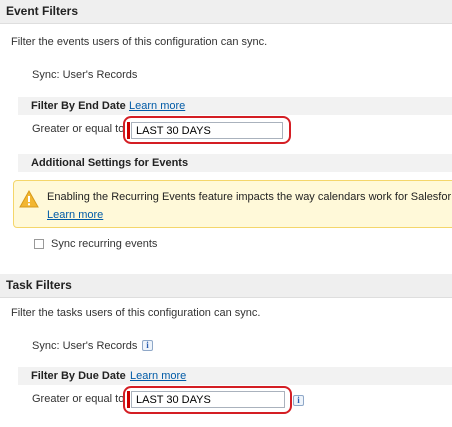 Image resolution: width=452 pixels, height=427 pixels. Describe the element at coordinates (42, 11) in the screenshot. I see `event-filters-title: Event Filters` at that location.